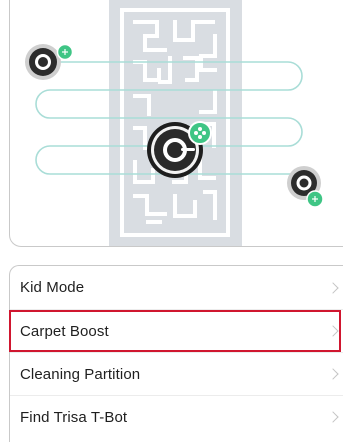  I want to click on carpet-boost-label: Carpet Boost, so click(64, 331).